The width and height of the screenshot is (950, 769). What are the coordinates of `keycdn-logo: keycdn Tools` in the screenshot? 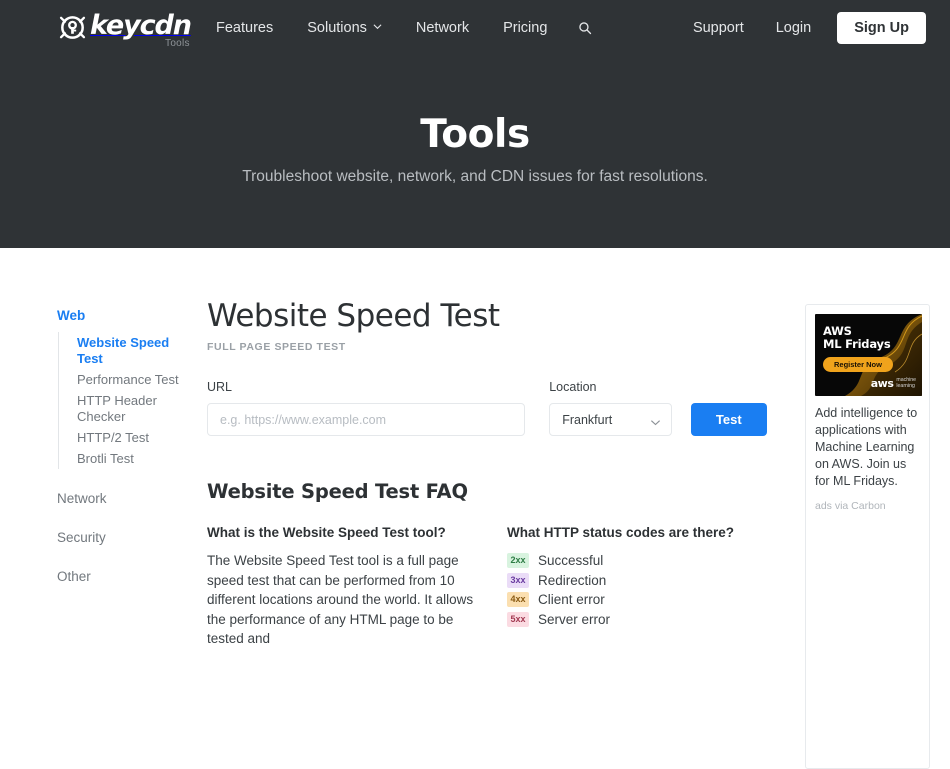 It's located at (124, 29).